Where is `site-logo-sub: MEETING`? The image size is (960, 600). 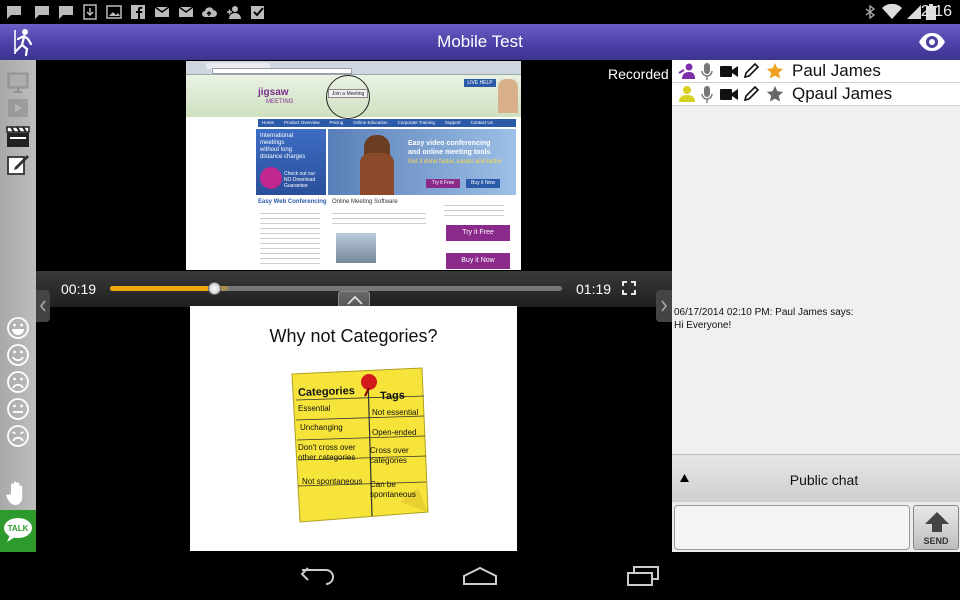
site-logo-sub: MEETING is located at coordinates (280, 102).